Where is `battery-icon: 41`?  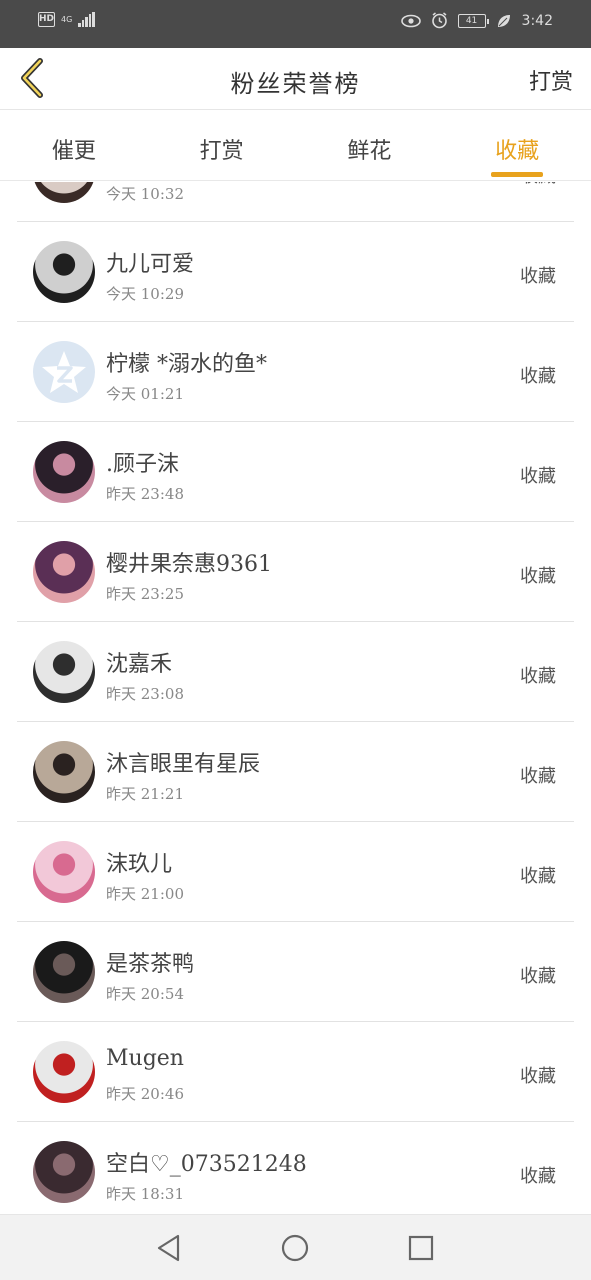 battery-icon: 41 is located at coordinates (473, 20).